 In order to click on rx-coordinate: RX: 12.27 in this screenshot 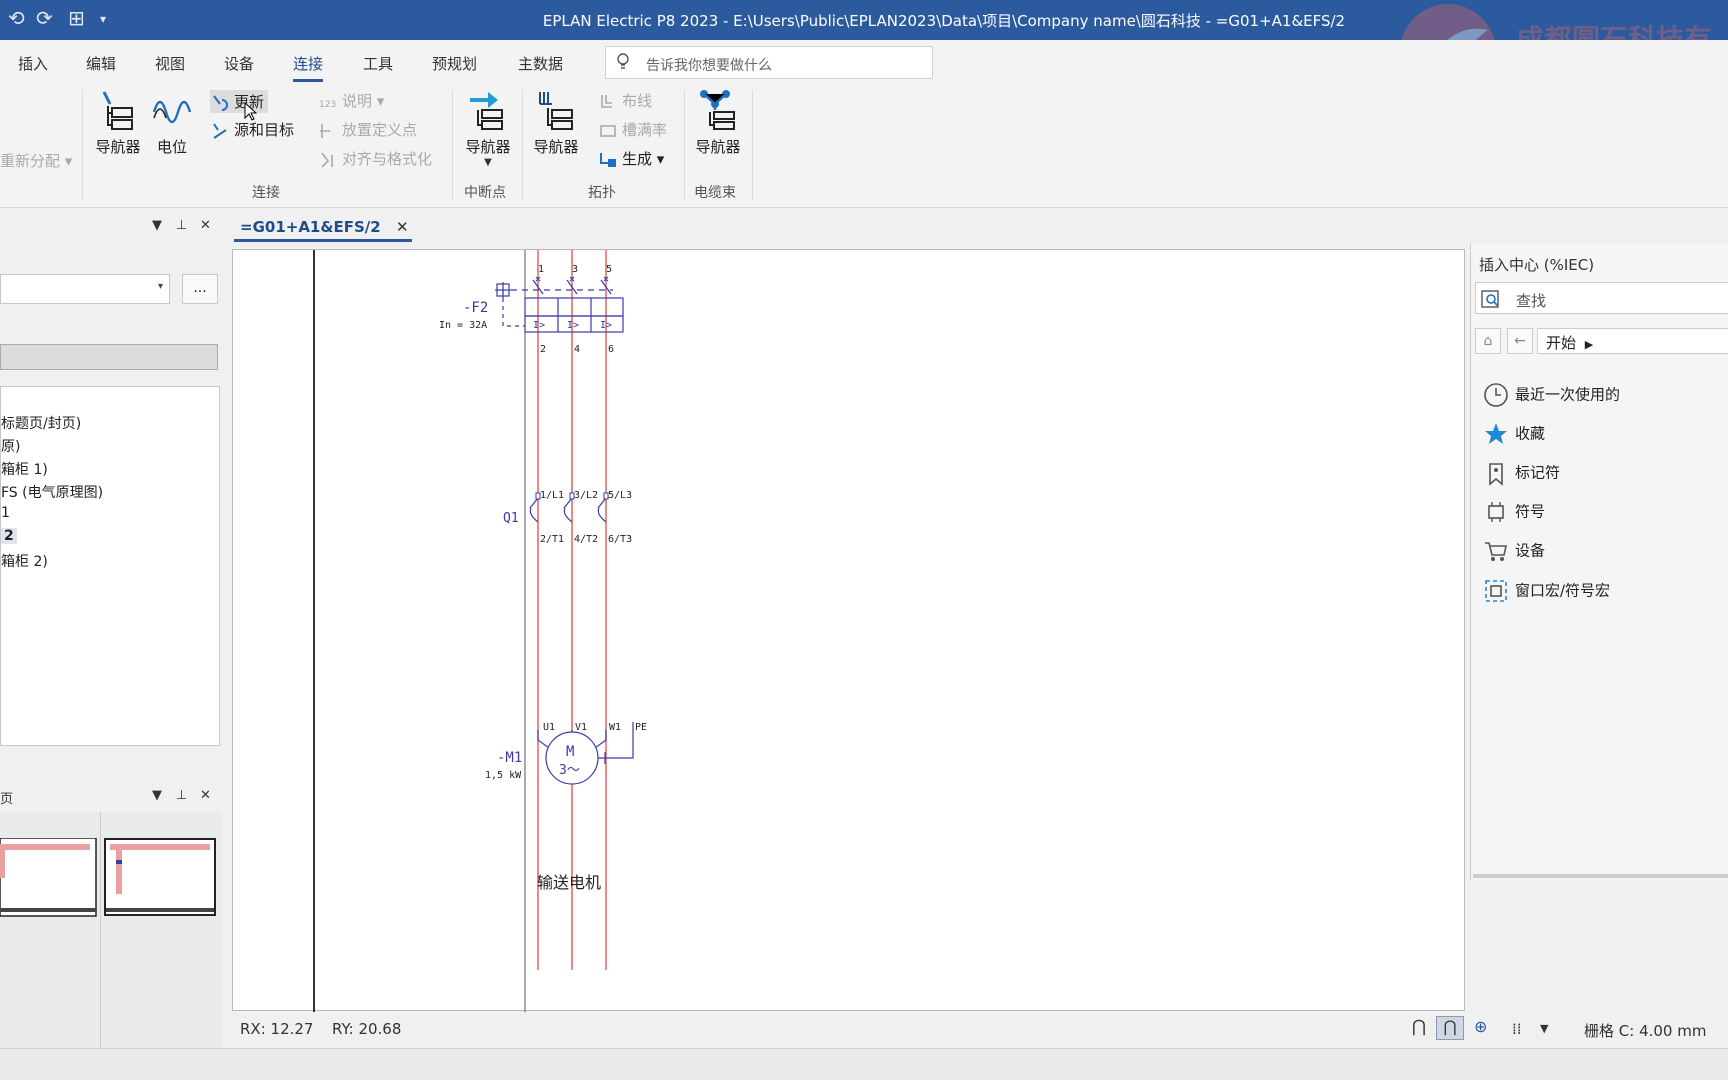, I will do `click(277, 1029)`.